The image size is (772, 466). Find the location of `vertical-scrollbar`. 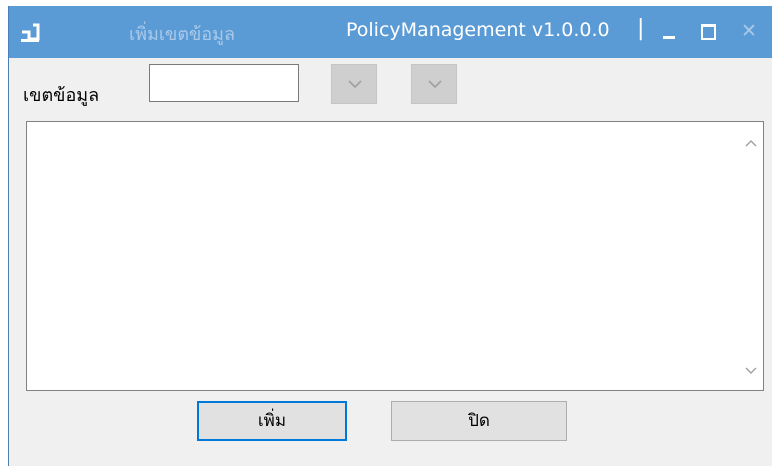

vertical-scrollbar is located at coordinates (751, 256).